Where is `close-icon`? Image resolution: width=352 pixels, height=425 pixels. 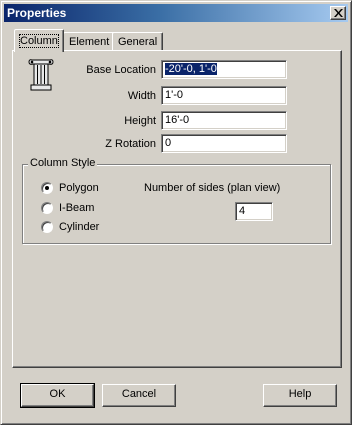
close-icon is located at coordinates (338, 13).